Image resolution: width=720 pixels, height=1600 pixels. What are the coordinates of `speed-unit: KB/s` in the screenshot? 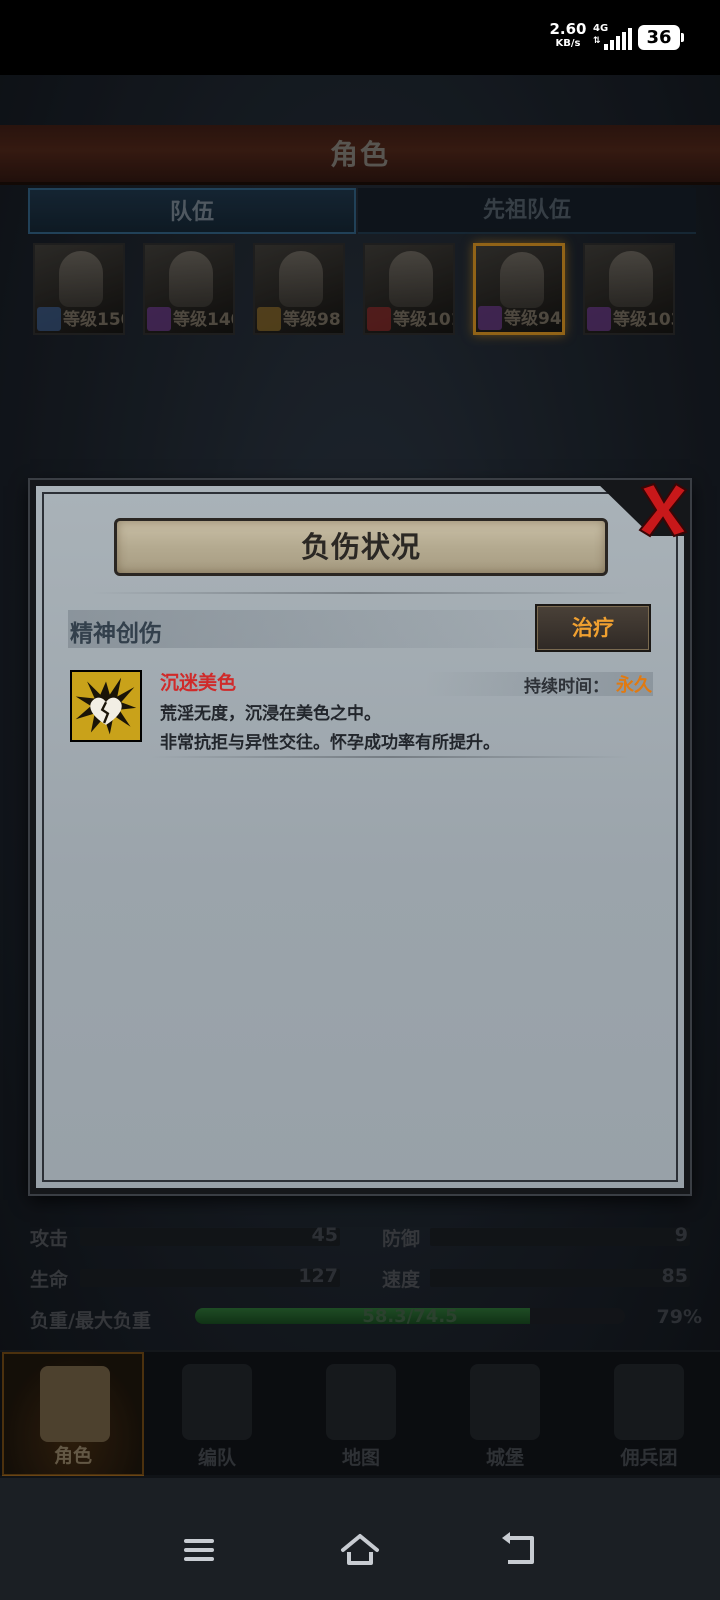 It's located at (568, 43).